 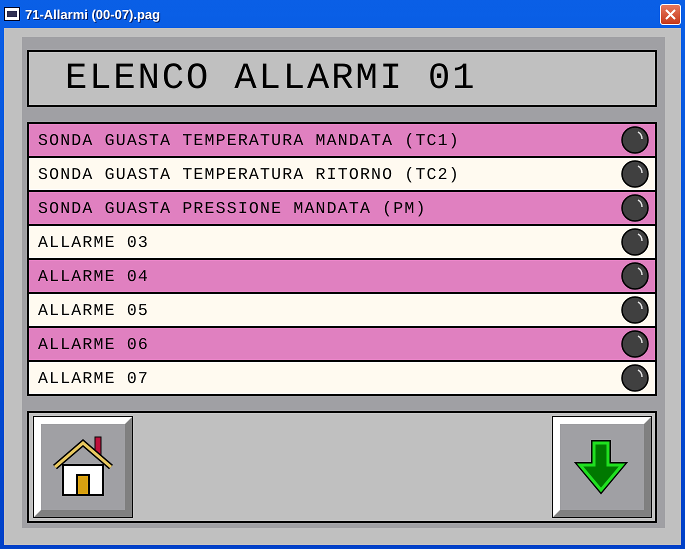 What do you see at coordinates (249, 140) in the screenshot?
I see `alarm-label: SONDA GUASTA TEMPERATURA MANDATA (TC1)` at bounding box center [249, 140].